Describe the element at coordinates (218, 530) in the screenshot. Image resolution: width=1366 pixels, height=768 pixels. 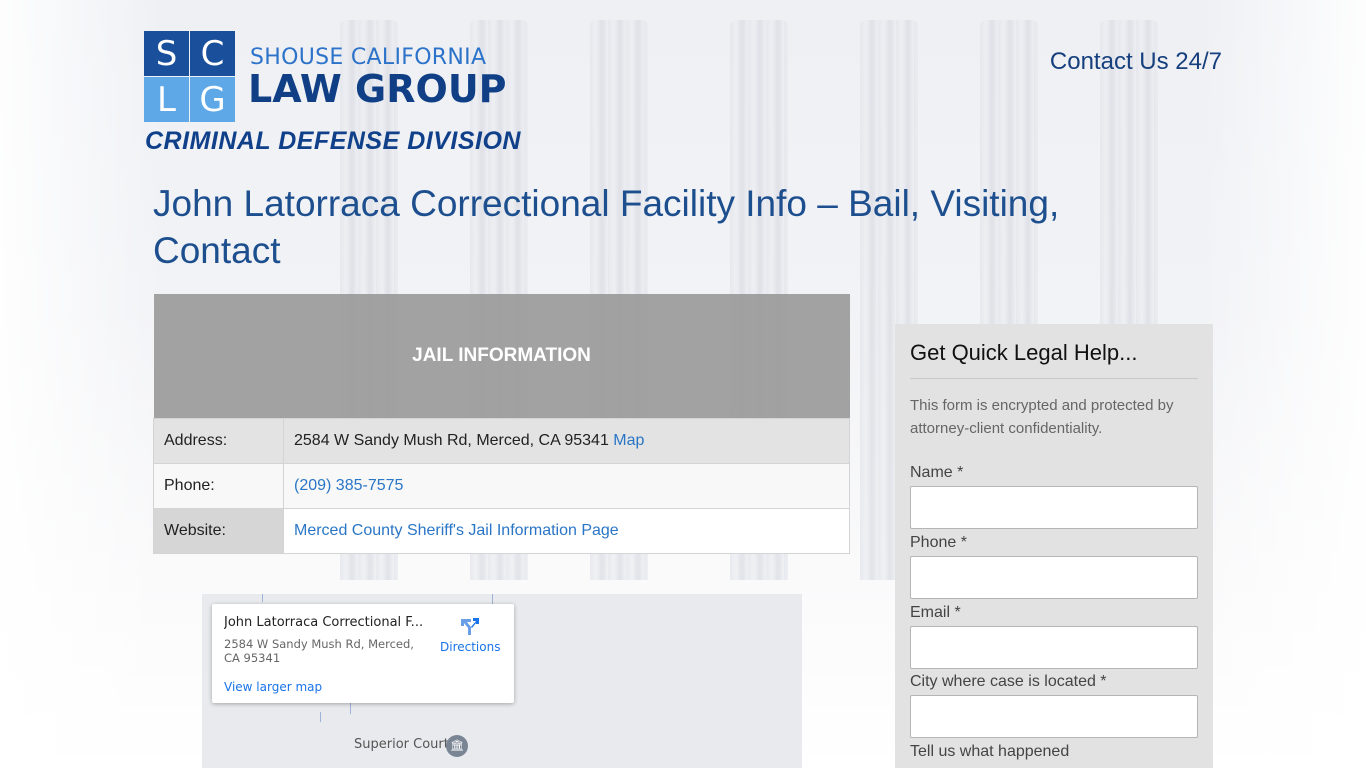
I see `website-label: Website:` at that location.